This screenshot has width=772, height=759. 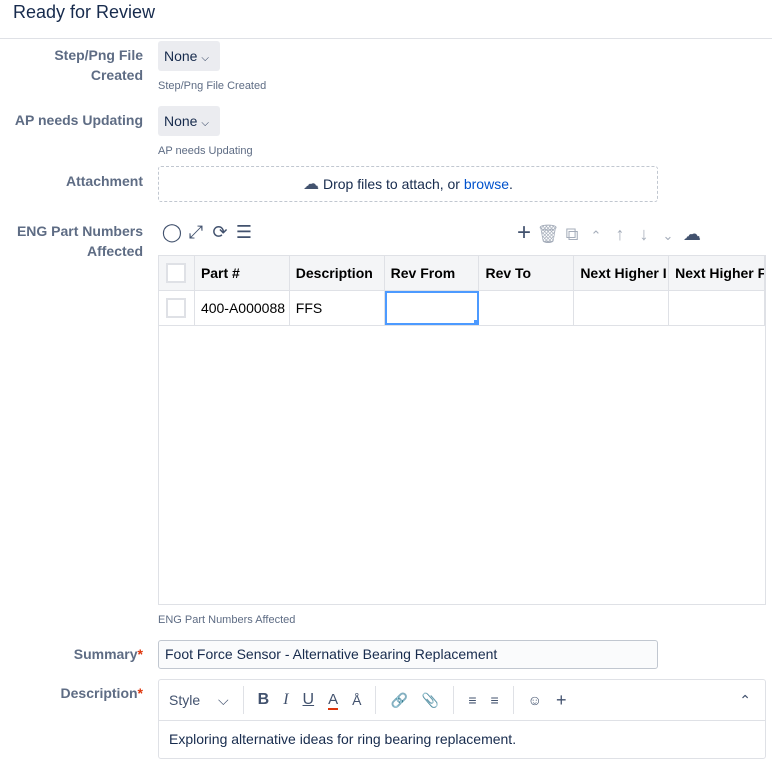 I want to click on numbered-list-icon: ≡, so click(x=495, y=700).